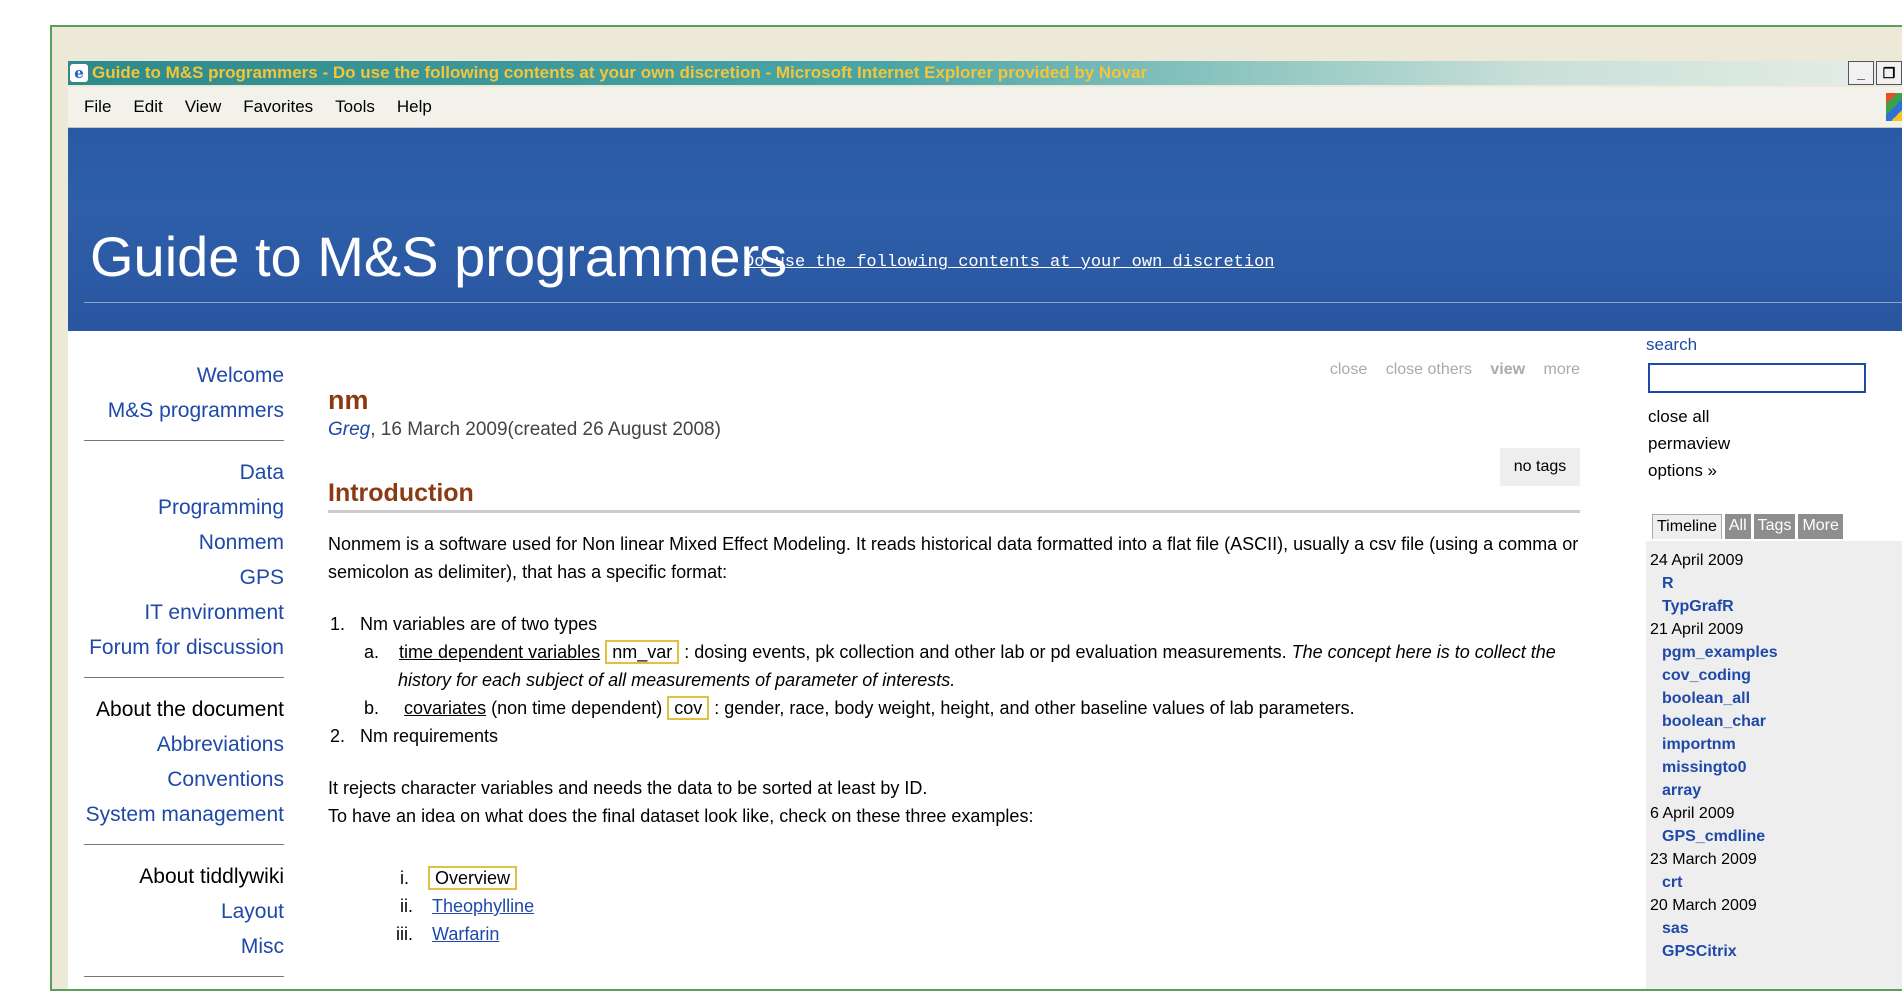 This screenshot has height=991, width=1902. Describe the element at coordinates (184, 744) in the screenshot. I see `menu-link-abbreviations: Abbreviations` at that location.